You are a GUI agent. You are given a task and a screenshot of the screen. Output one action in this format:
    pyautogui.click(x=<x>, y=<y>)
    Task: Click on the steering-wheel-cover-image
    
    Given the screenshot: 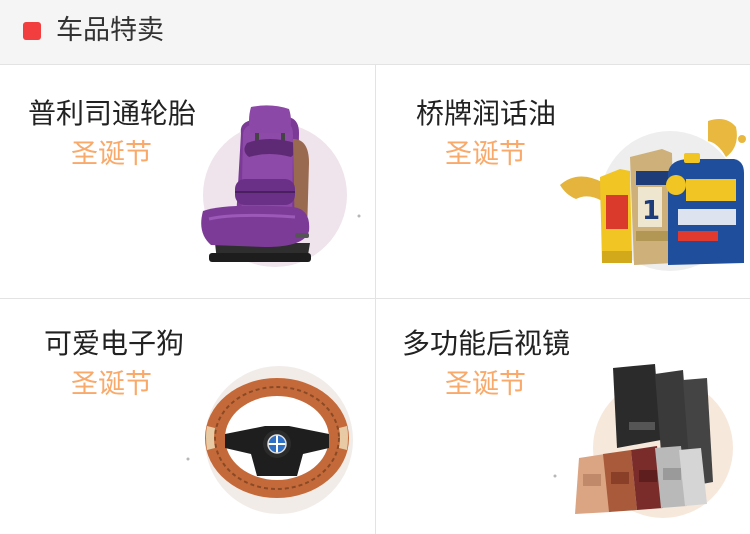 What is the action you would take?
    pyautogui.click(x=269, y=440)
    